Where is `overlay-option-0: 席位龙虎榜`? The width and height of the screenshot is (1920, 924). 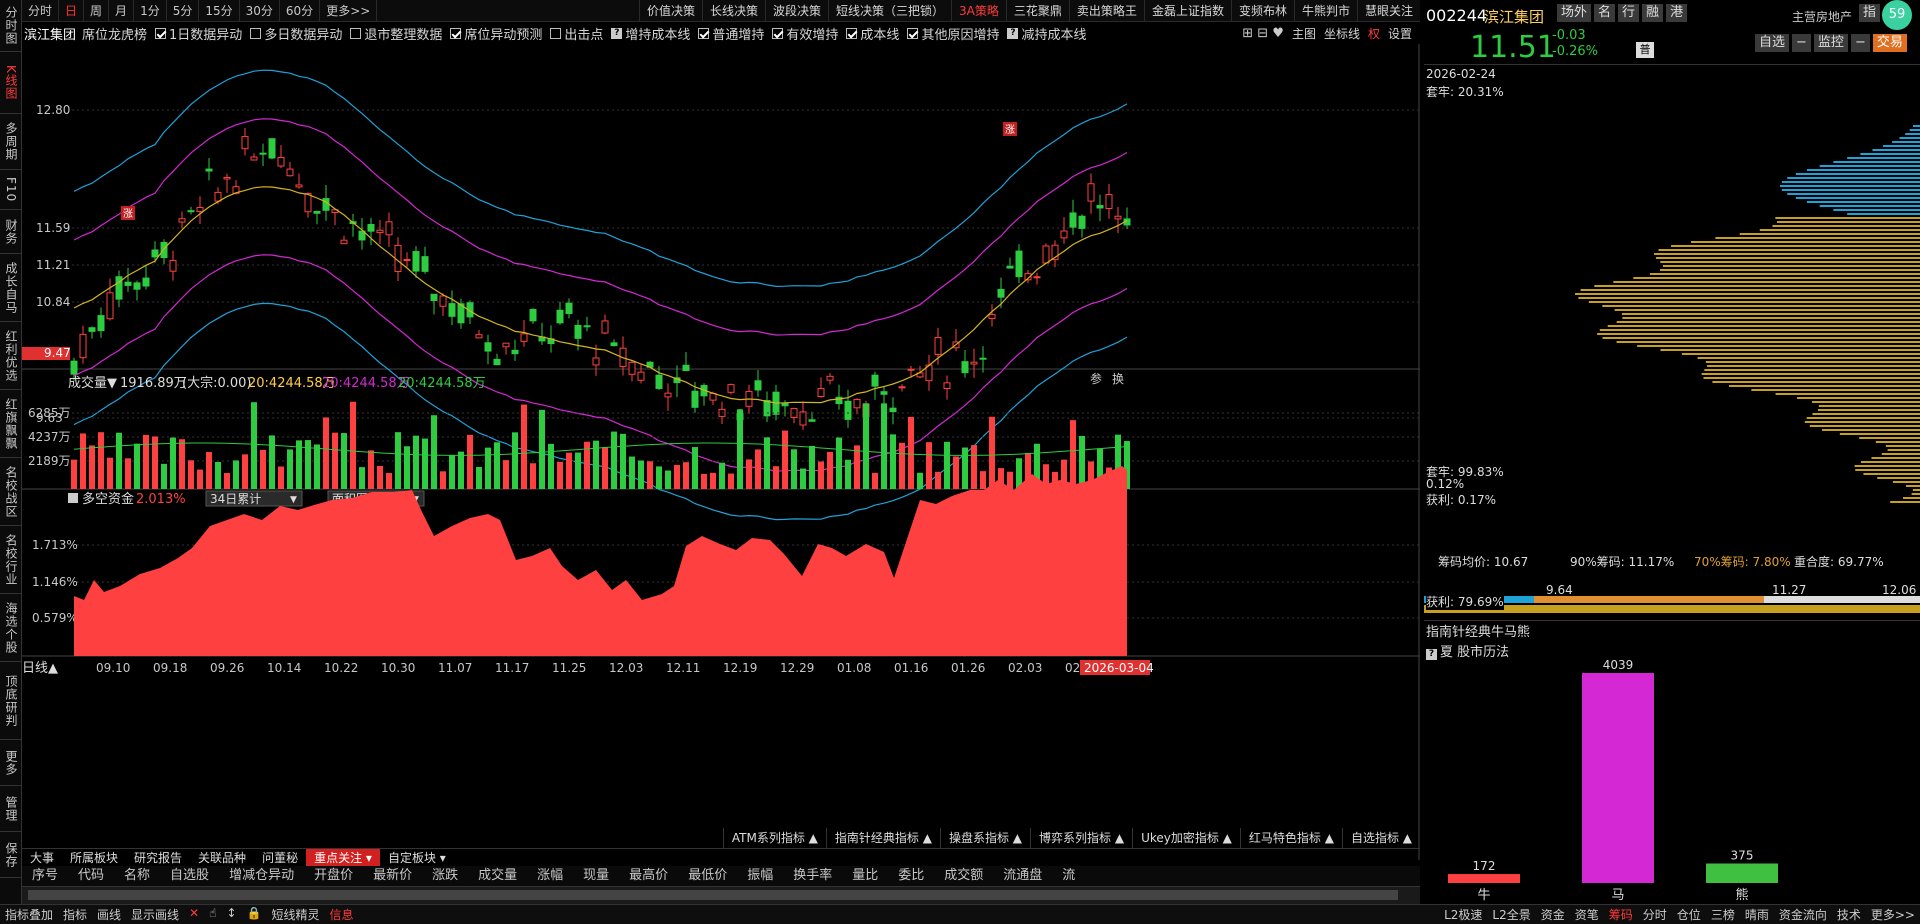 overlay-option-0: 席位龙虎榜 is located at coordinates (114, 33).